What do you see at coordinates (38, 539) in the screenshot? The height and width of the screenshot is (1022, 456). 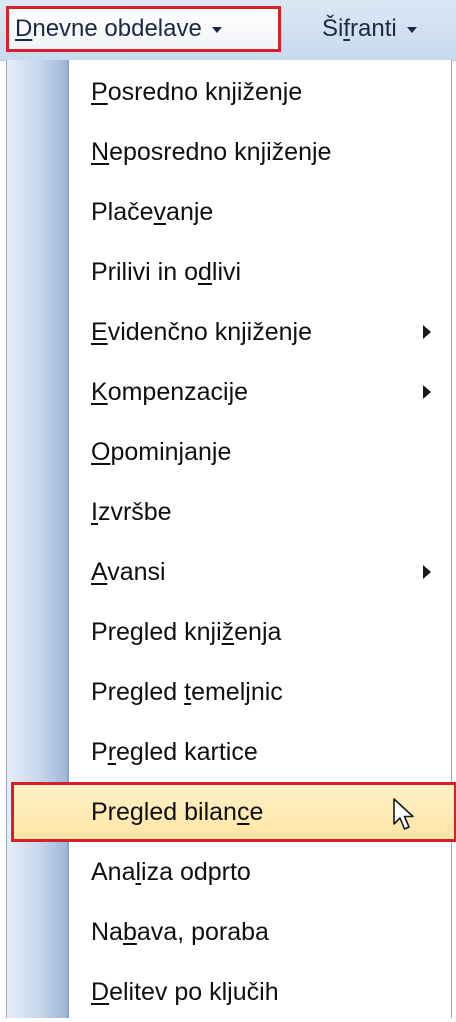 I see `menu-icon-gutter` at bounding box center [38, 539].